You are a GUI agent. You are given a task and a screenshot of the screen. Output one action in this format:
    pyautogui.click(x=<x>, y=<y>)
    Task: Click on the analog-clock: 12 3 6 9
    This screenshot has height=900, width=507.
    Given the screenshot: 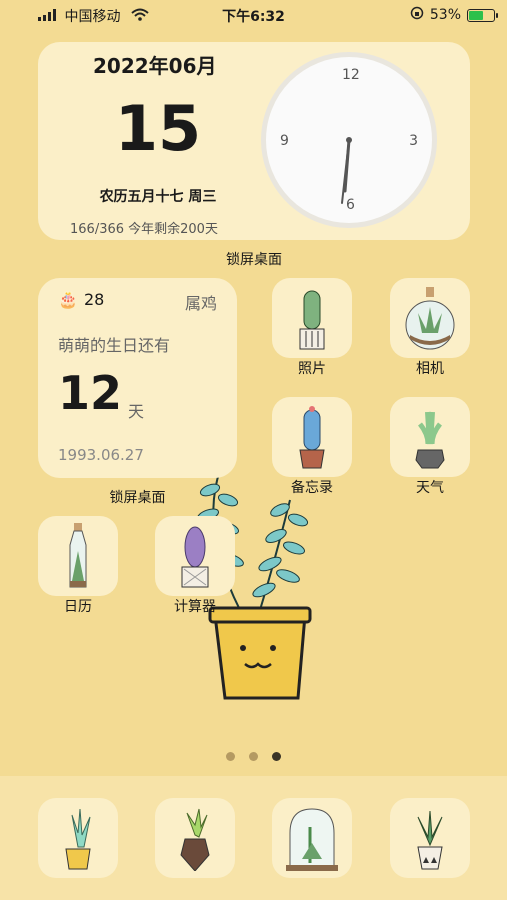 What is the action you would take?
    pyautogui.click(x=349, y=140)
    